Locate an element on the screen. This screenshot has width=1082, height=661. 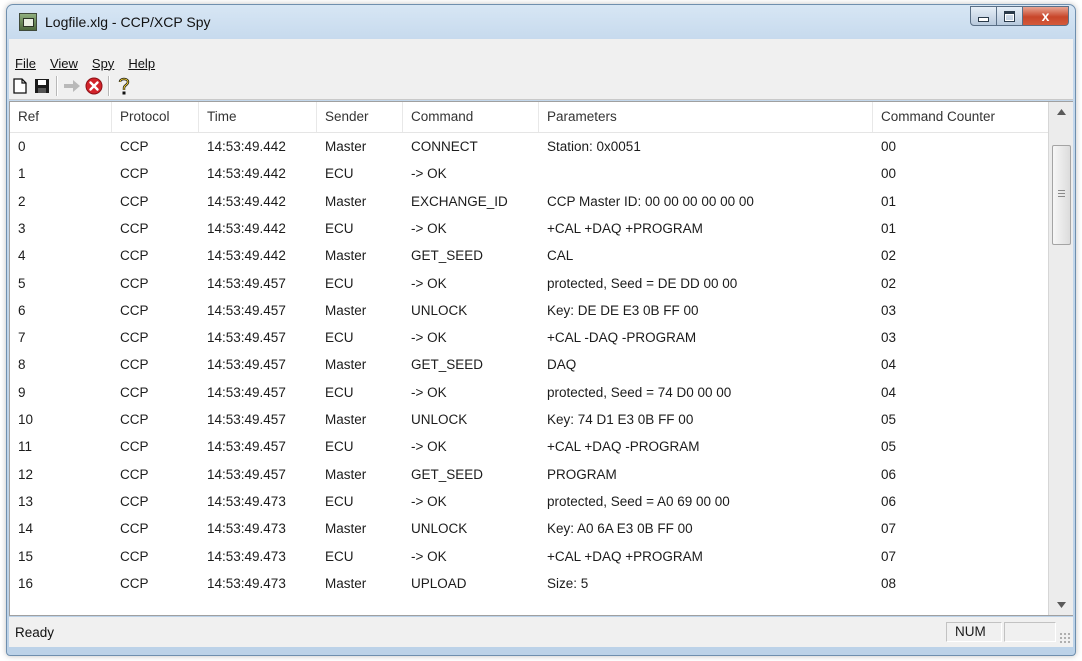
stop-button is located at coordinates (94, 86).